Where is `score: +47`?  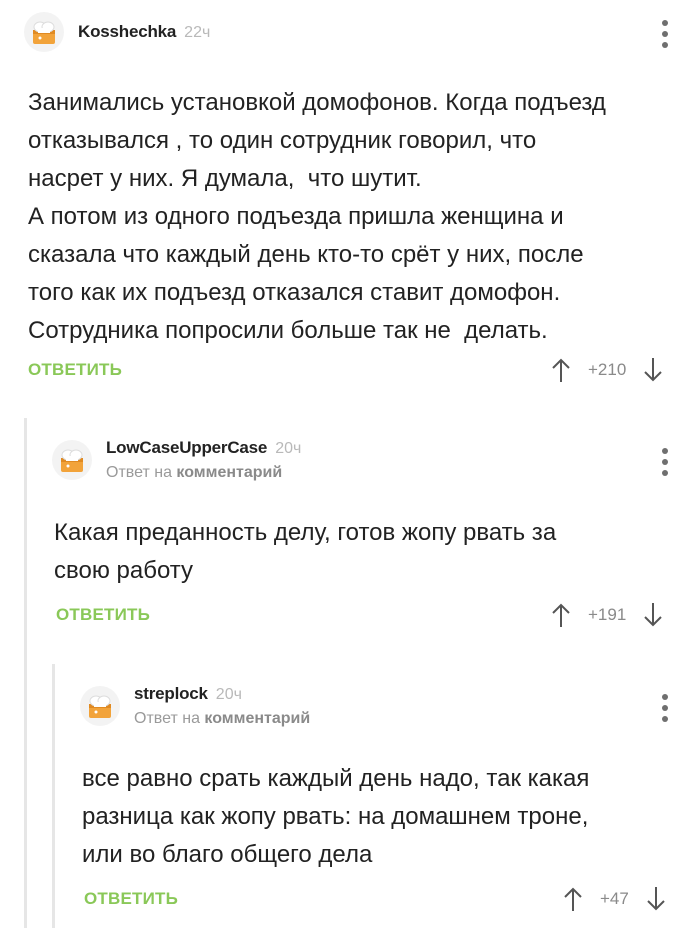
score: +47 is located at coordinates (614, 898).